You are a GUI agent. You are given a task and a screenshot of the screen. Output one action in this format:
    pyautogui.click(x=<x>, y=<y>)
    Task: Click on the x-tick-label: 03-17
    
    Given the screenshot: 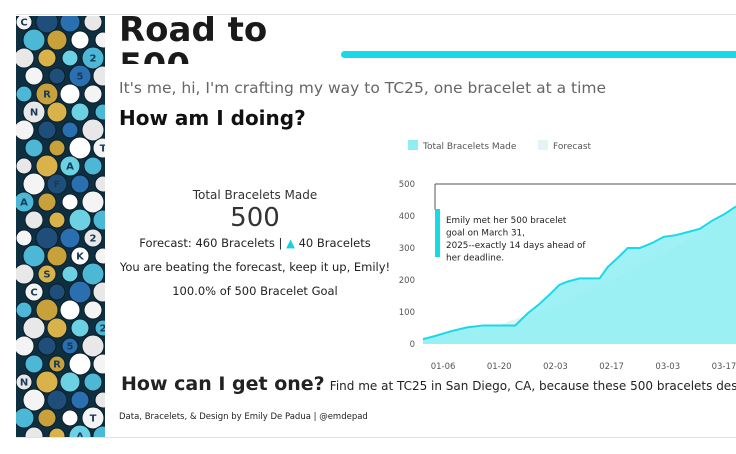 What is the action you would take?
    pyautogui.click(x=724, y=367)
    